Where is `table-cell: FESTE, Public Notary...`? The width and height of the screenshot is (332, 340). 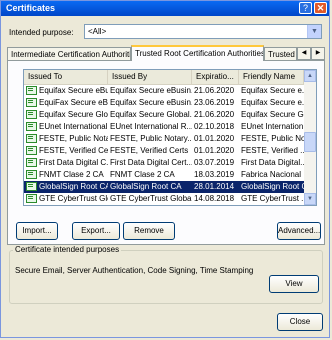
table-cell: FESTE, Public Notary... is located at coordinates (151, 139).